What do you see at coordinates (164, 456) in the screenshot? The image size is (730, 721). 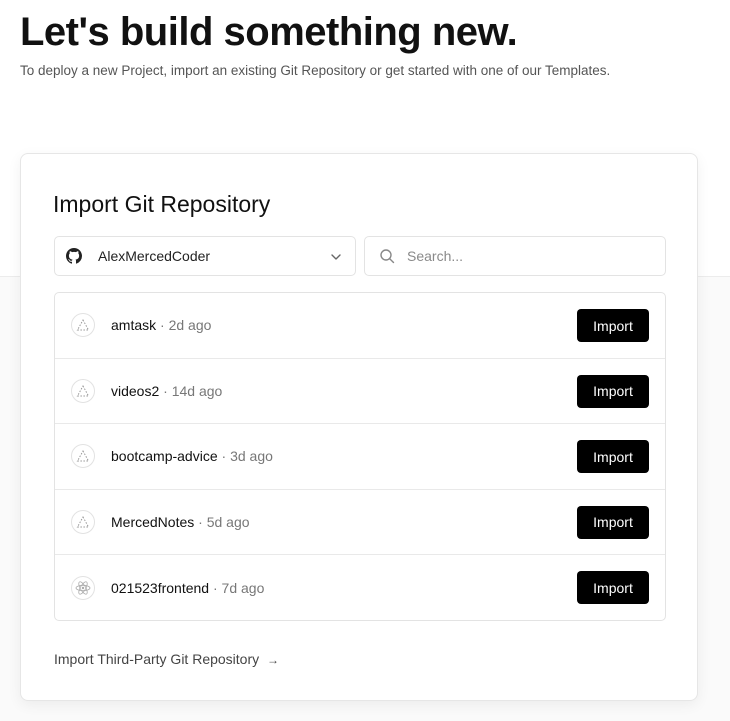 I see `repo-name: bootcamp-advice` at bounding box center [164, 456].